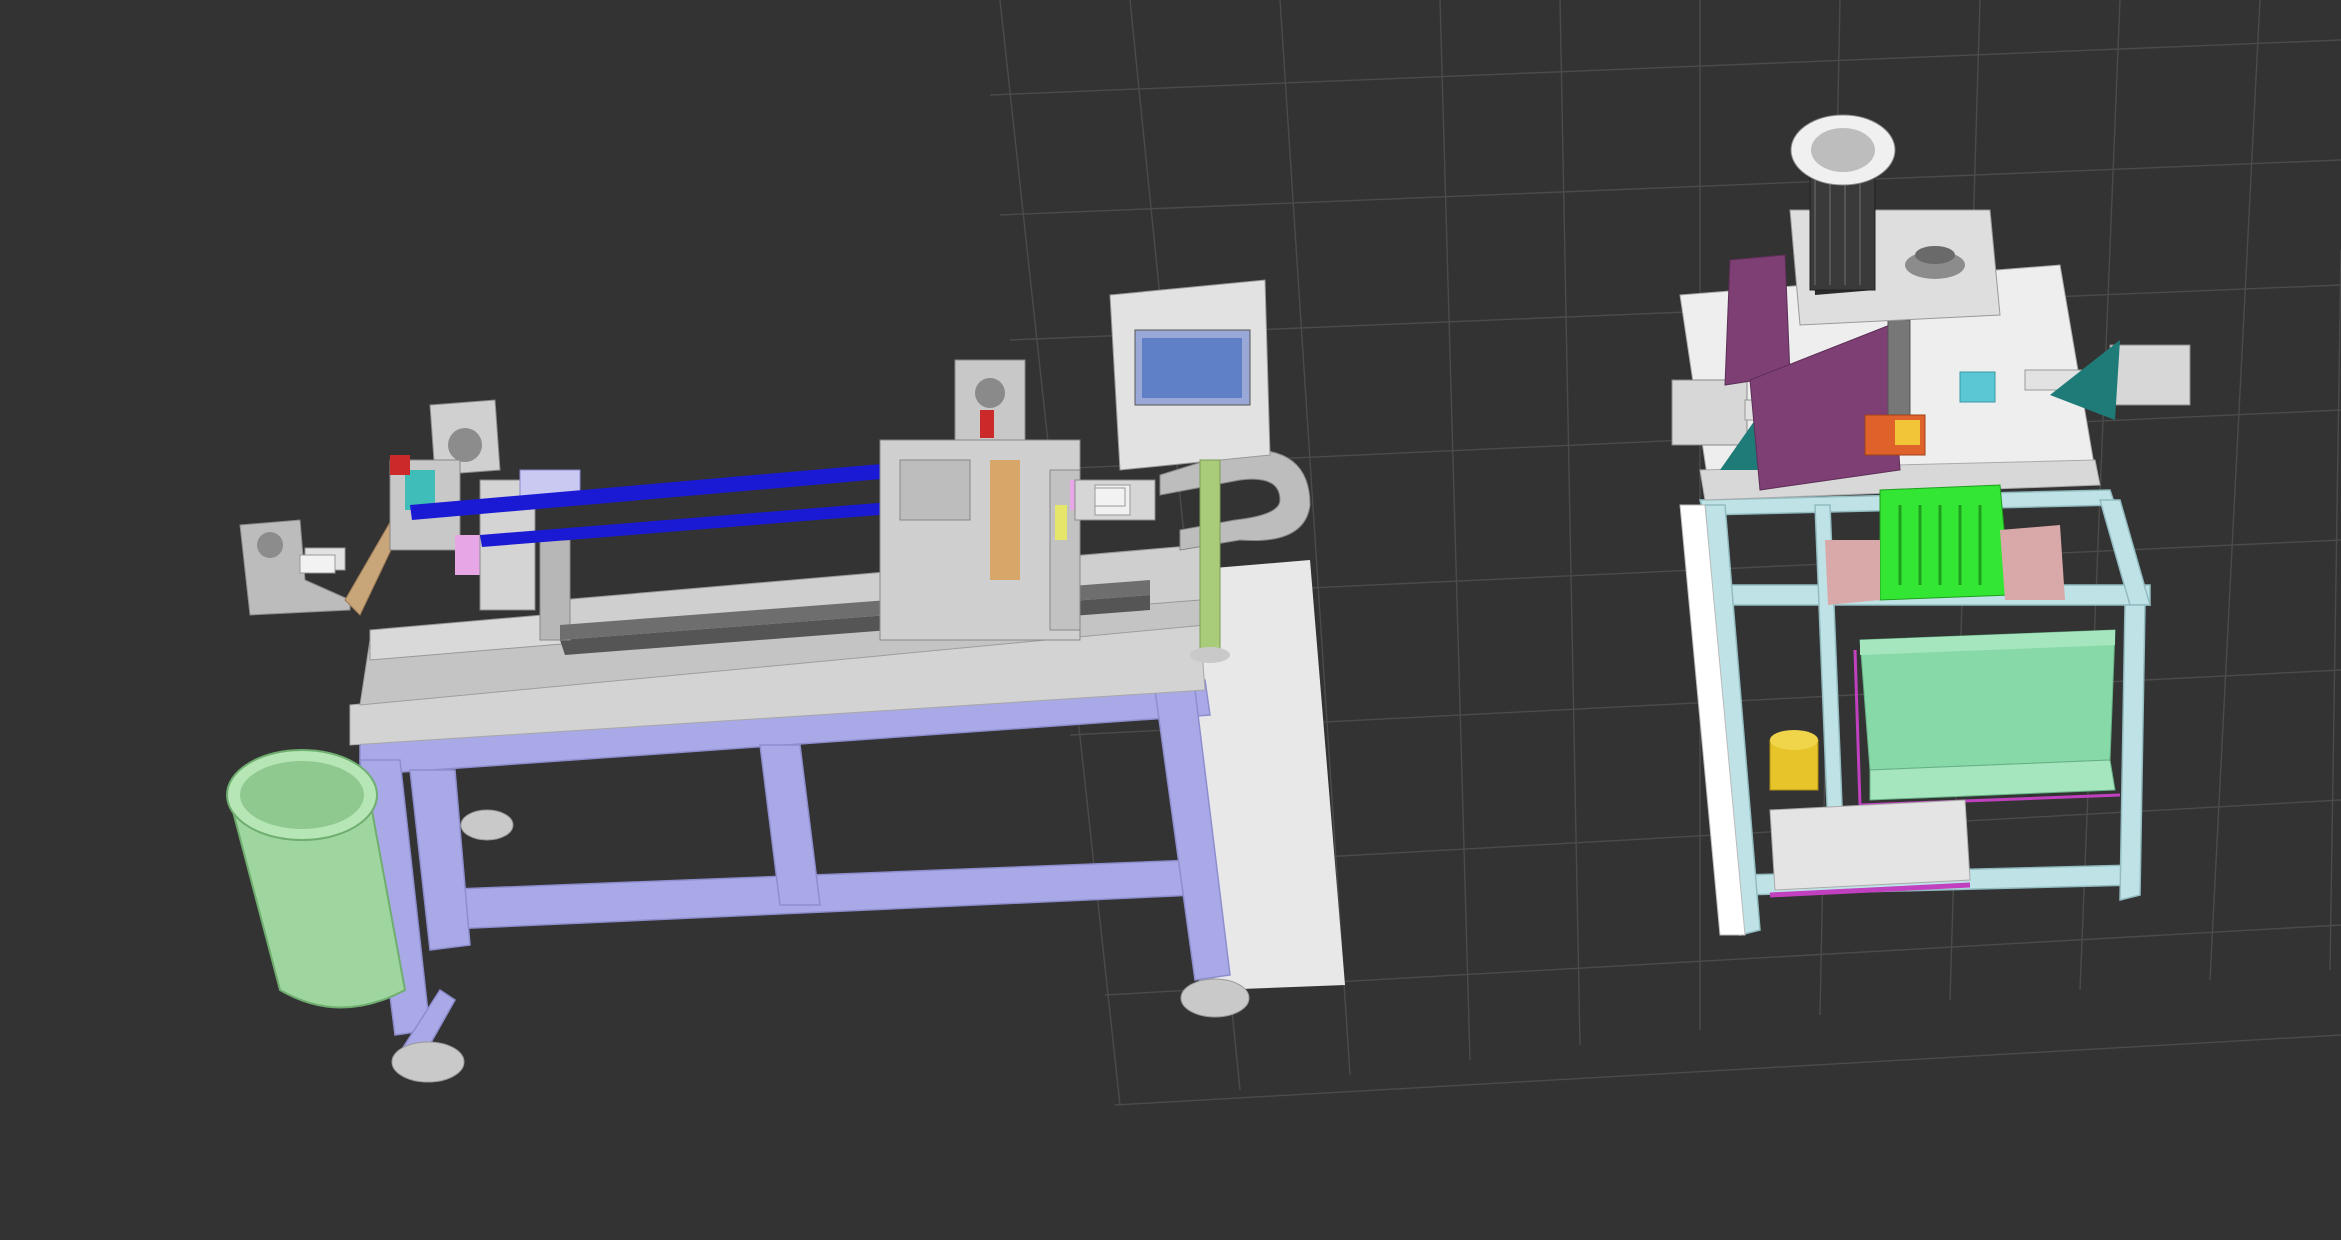 The height and width of the screenshot is (1240, 2341). Describe the element at coordinates (1987, 715) in the screenshot. I see `collection-bin` at that location.